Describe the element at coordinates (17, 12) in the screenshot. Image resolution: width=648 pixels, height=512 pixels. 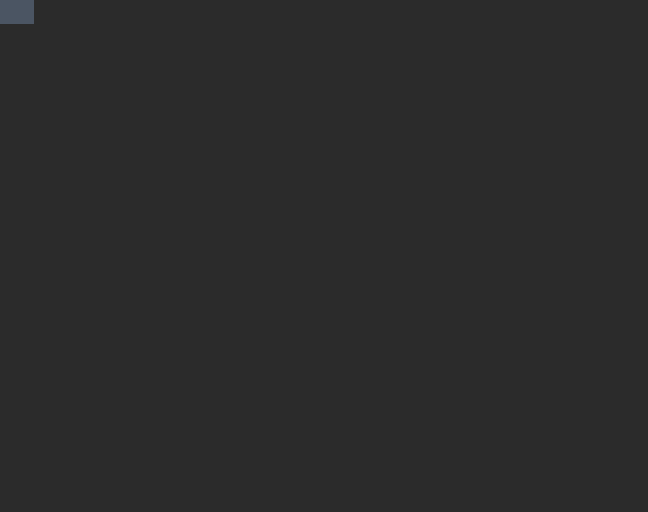
I see `back-button` at that location.